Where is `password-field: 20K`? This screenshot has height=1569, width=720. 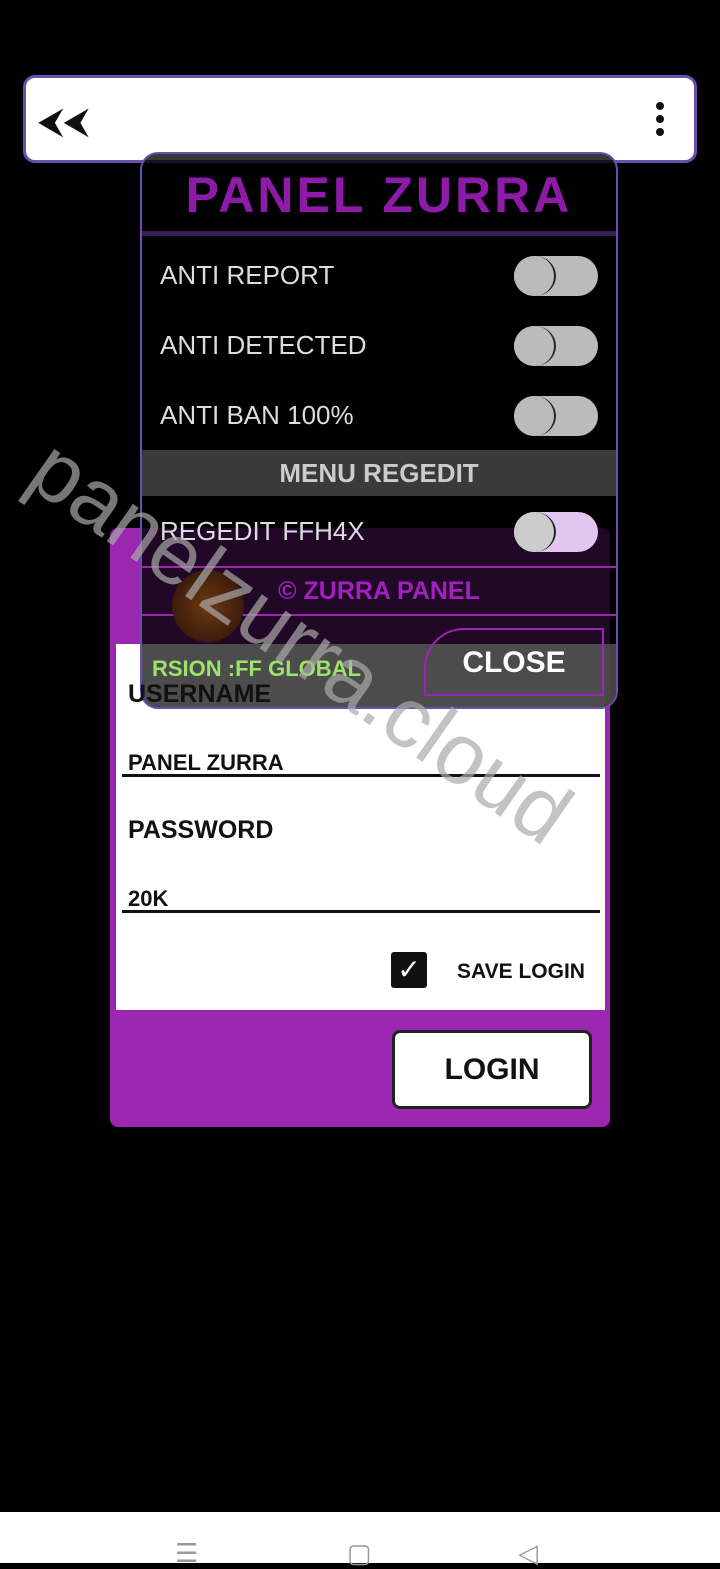
password-field: 20K is located at coordinates (148, 899).